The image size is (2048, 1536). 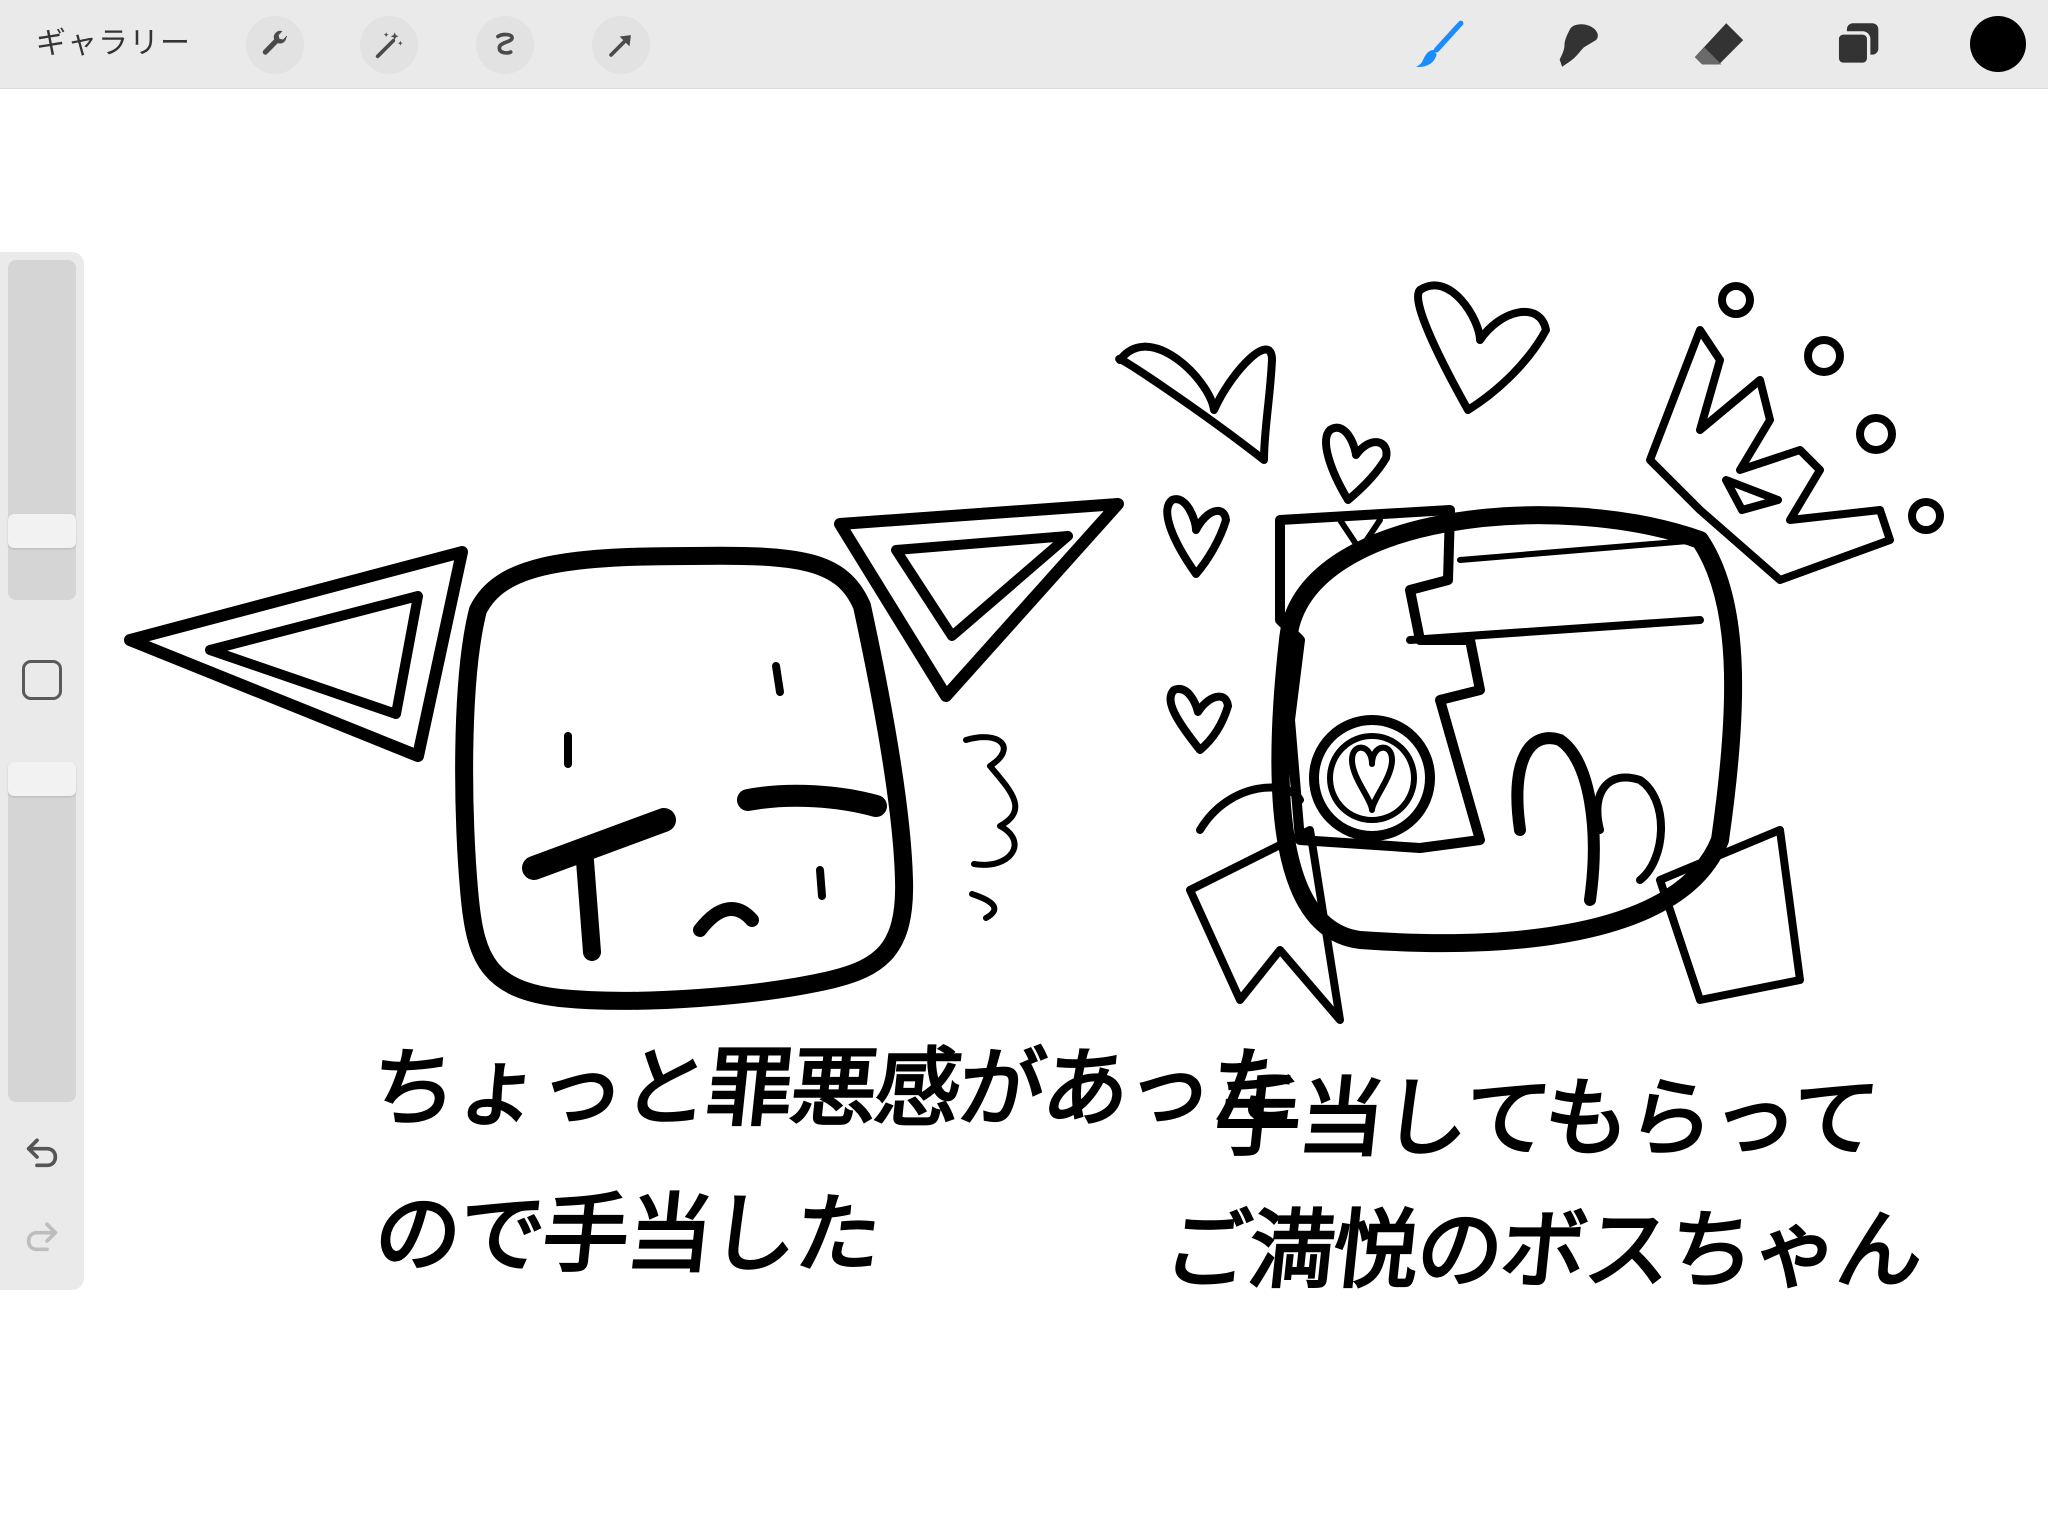 What do you see at coordinates (979, 600) in the screenshot?
I see `right-ear-drawing` at bounding box center [979, 600].